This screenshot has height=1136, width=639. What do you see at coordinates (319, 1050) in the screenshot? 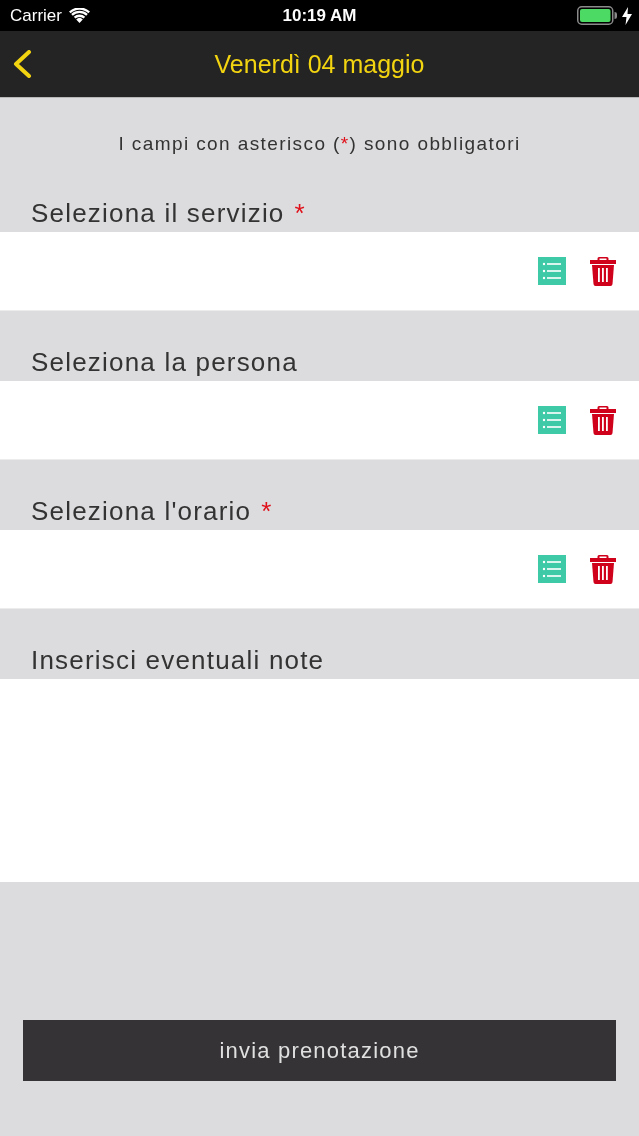
I see `submit-button: invia prenotazione` at bounding box center [319, 1050].